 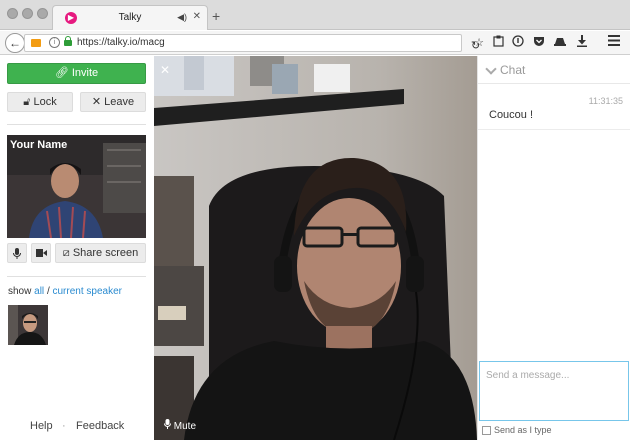 I want to click on mute-button: Mute, so click(x=180, y=425).